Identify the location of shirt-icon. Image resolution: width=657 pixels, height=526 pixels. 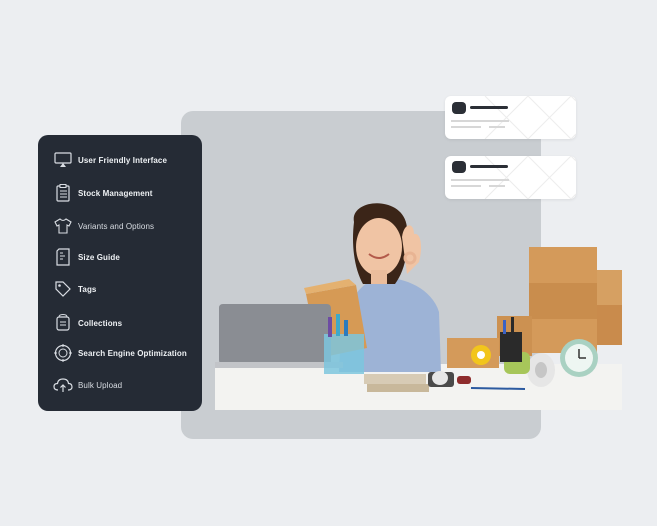
(63, 226).